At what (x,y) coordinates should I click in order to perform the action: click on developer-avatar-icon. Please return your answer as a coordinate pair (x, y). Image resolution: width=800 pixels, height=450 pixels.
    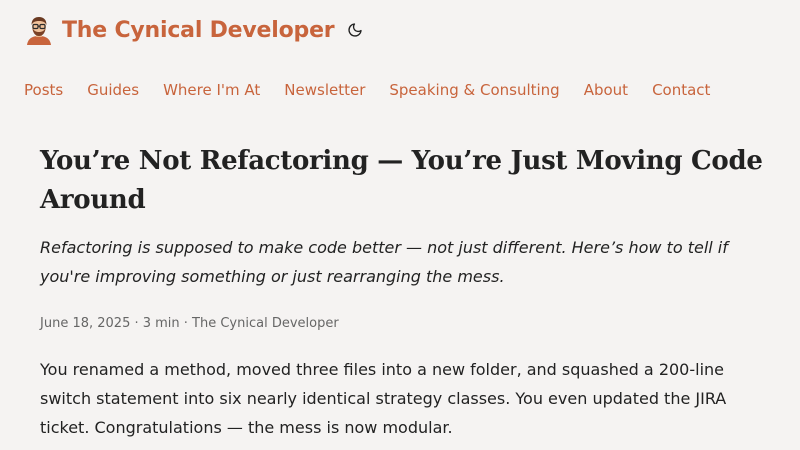
    Looking at the image, I should click on (39, 30).